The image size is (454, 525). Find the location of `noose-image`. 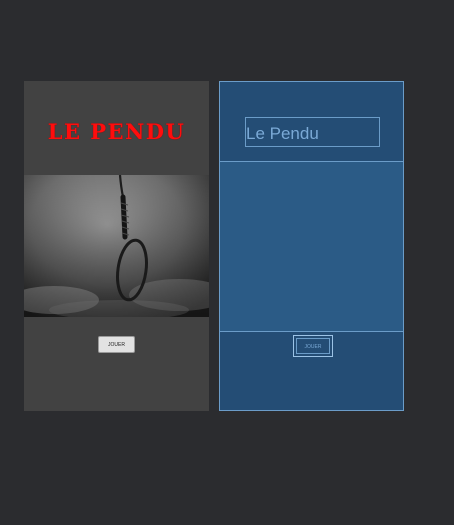

noose-image is located at coordinates (116, 246).